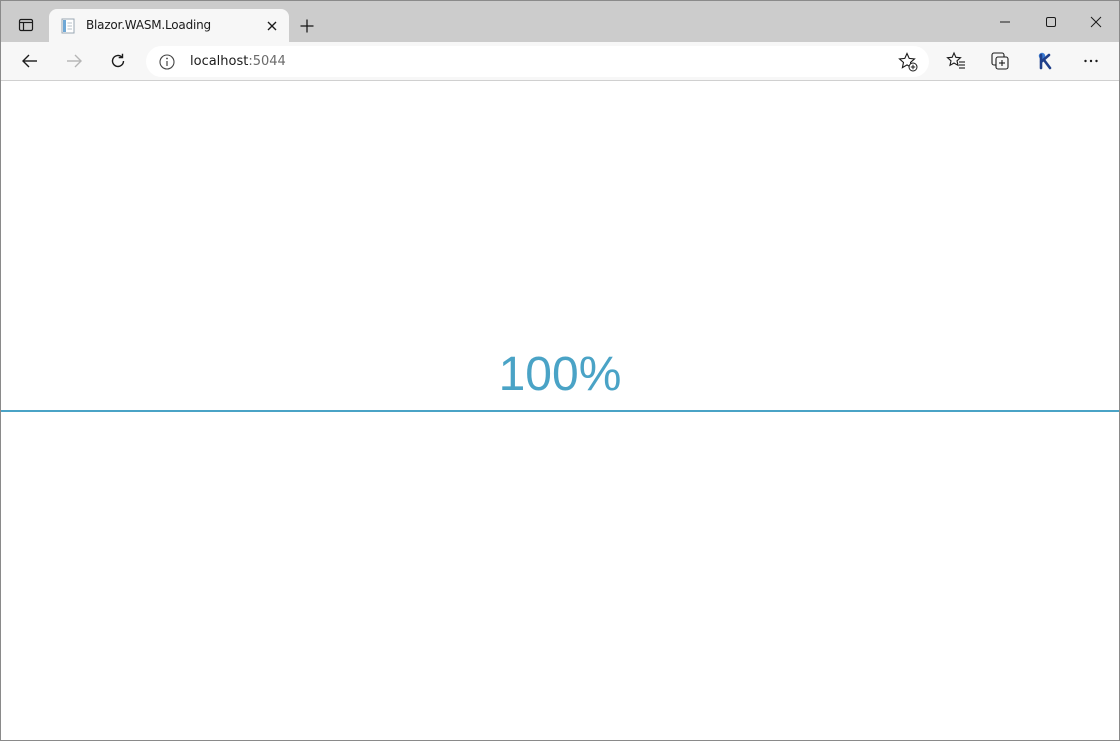 The height and width of the screenshot is (741, 1120). I want to click on collections-icon, so click(1000, 61).